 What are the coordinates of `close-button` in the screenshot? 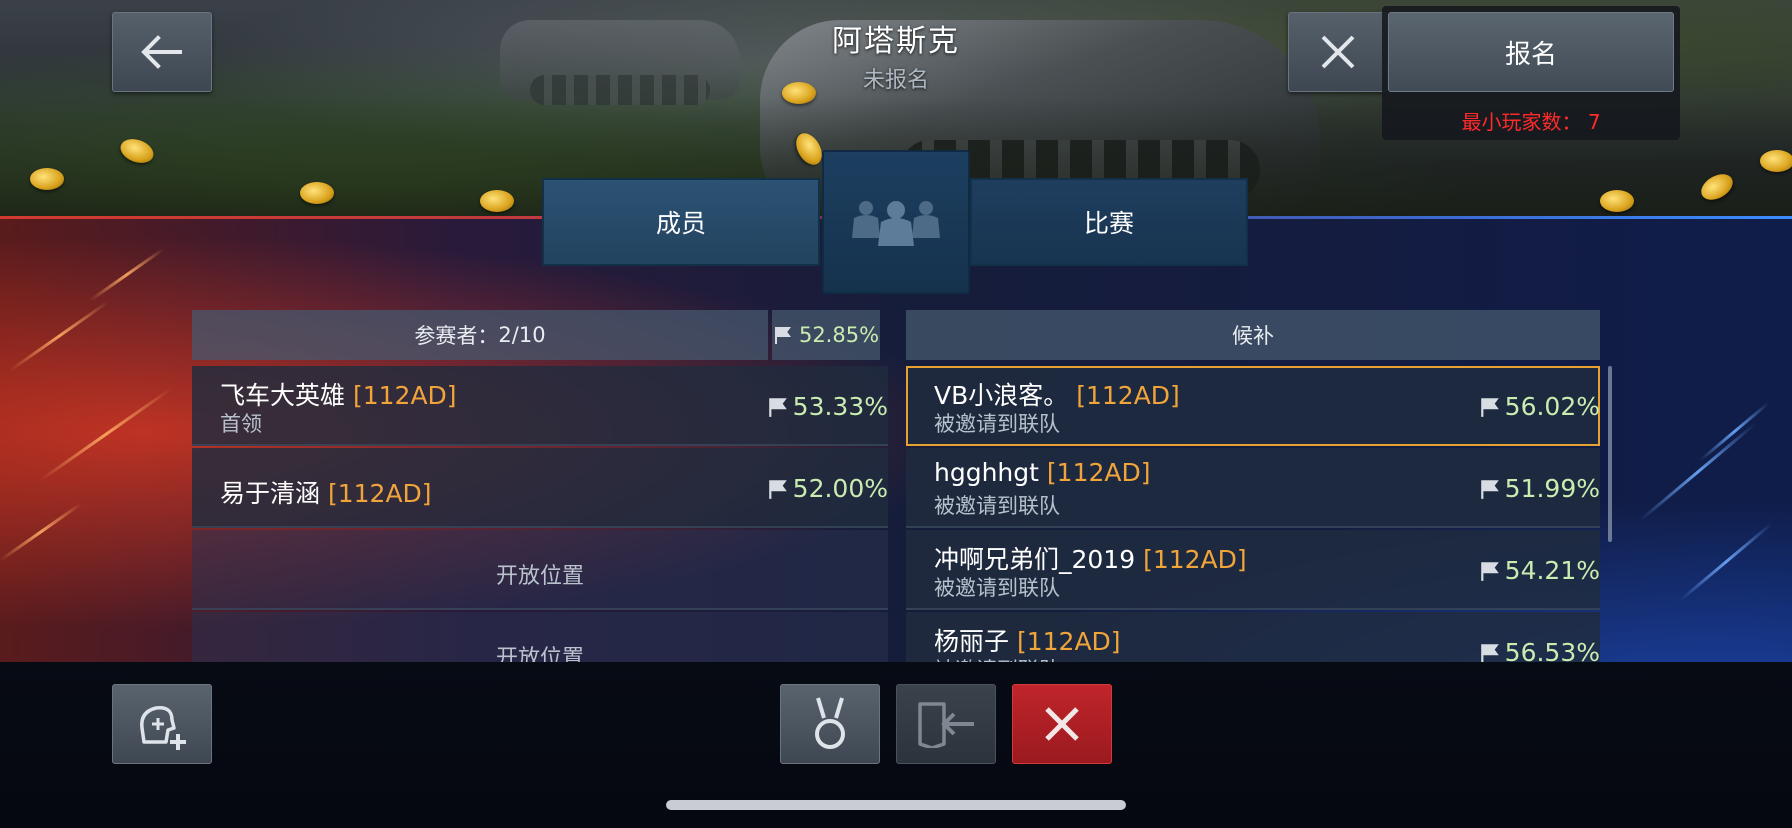 It's located at (1338, 52).